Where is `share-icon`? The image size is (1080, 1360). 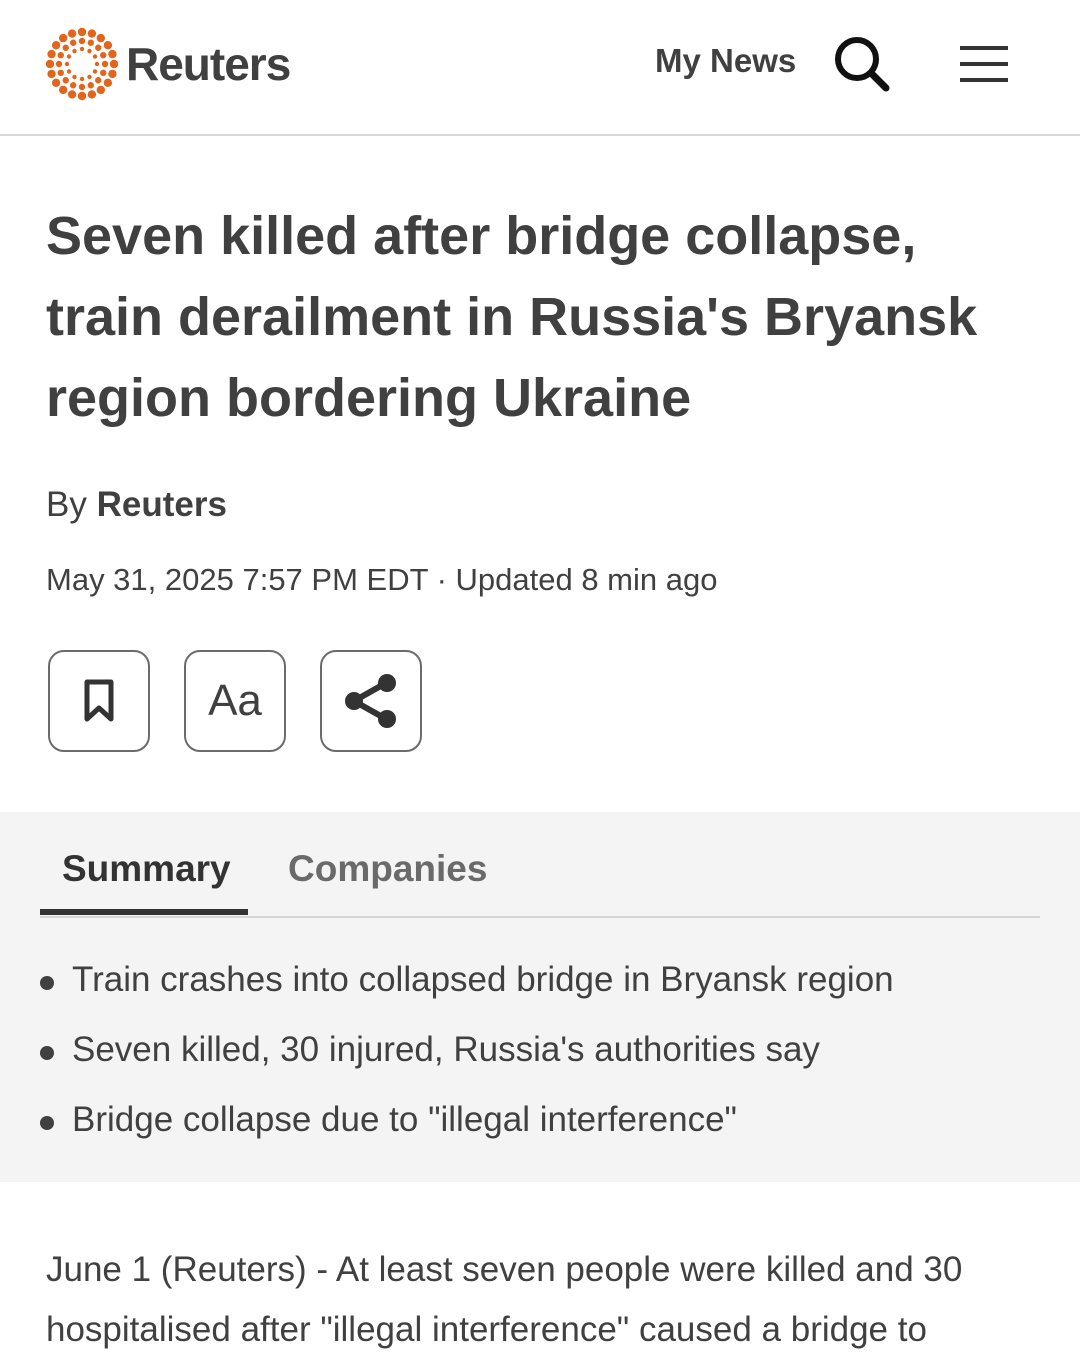
share-icon is located at coordinates (370, 701).